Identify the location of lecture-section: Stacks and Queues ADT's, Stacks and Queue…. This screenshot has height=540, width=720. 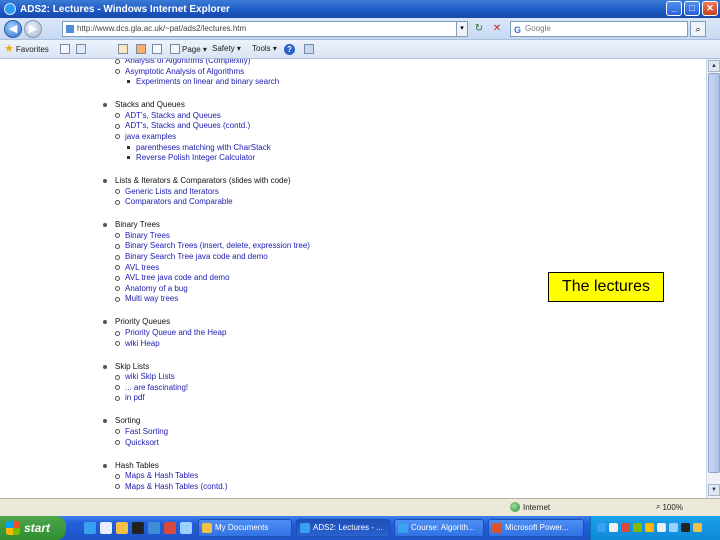
(206, 132).